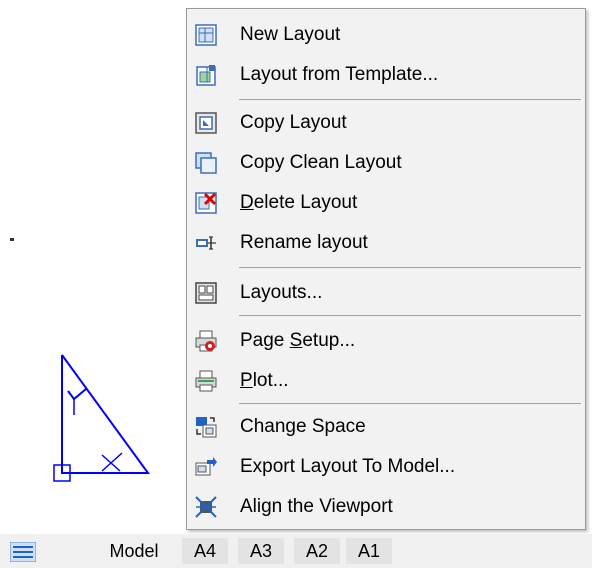 The height and width of the screenshot is (568, 592). I want to click on menu-item-label: Copy Layout, so click(293, 122).